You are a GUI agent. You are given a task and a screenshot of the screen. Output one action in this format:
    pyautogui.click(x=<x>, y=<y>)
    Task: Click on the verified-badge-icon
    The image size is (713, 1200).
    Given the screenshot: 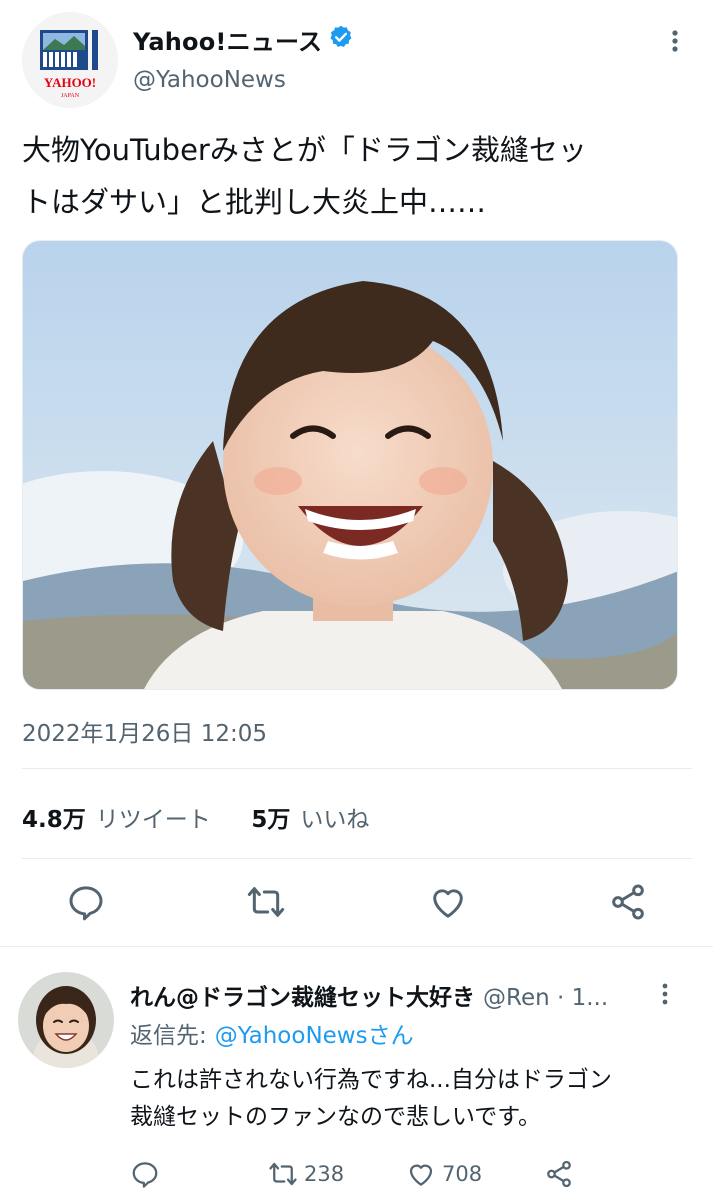 What is the action you would take?
    pyautogui.click(x=341, y=36)
    